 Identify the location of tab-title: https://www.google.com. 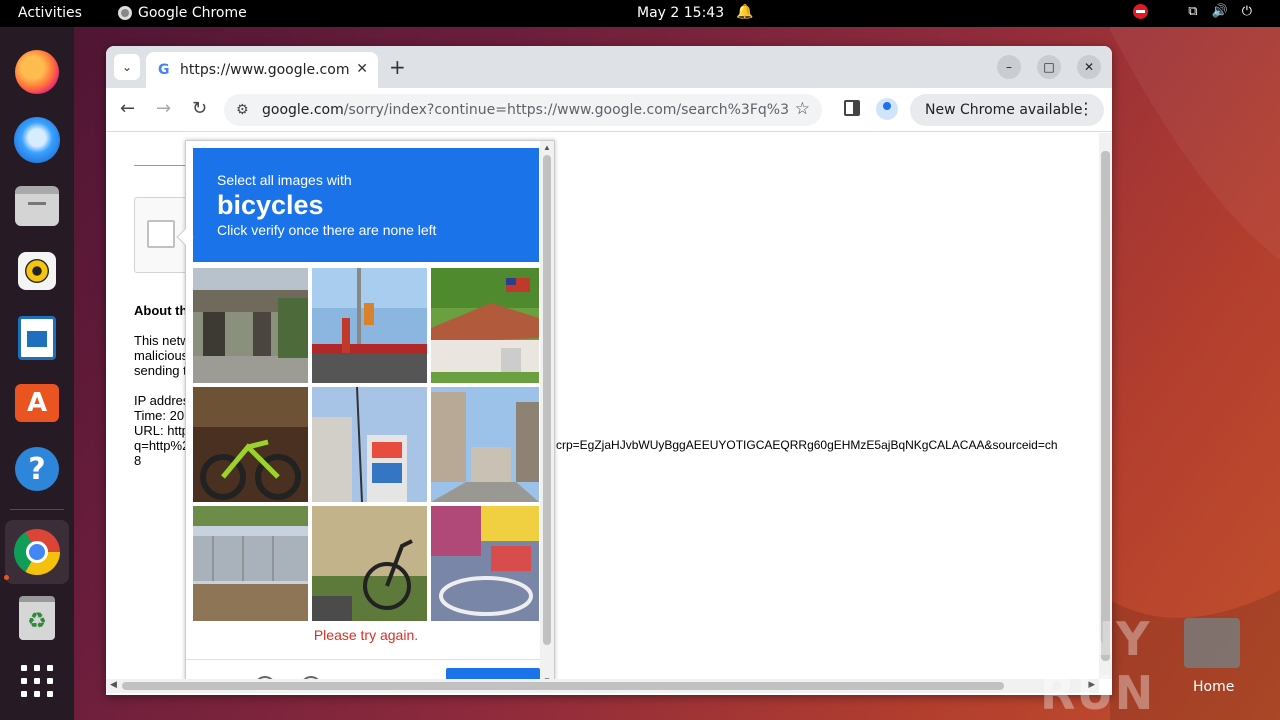
(265, 70).